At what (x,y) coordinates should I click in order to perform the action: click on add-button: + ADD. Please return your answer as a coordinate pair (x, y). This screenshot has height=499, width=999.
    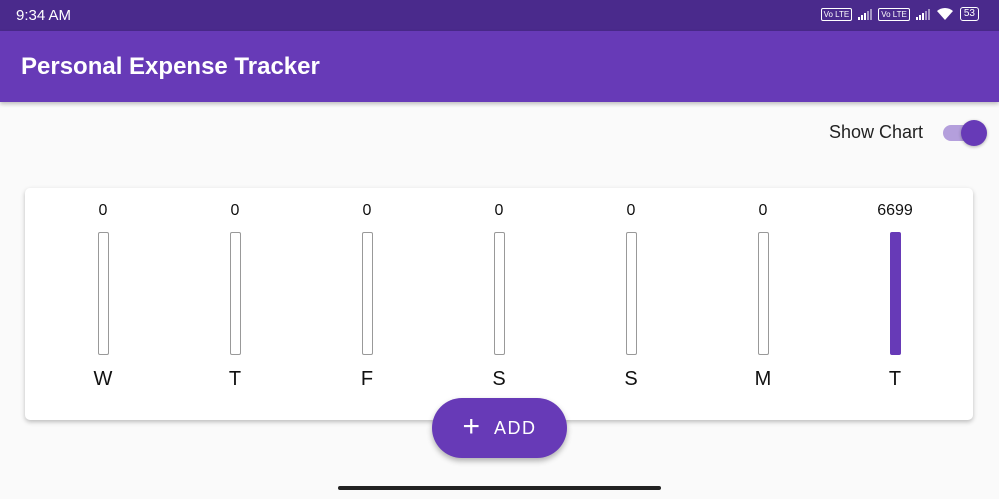
    Looking at the image, I should click on (499, 428).